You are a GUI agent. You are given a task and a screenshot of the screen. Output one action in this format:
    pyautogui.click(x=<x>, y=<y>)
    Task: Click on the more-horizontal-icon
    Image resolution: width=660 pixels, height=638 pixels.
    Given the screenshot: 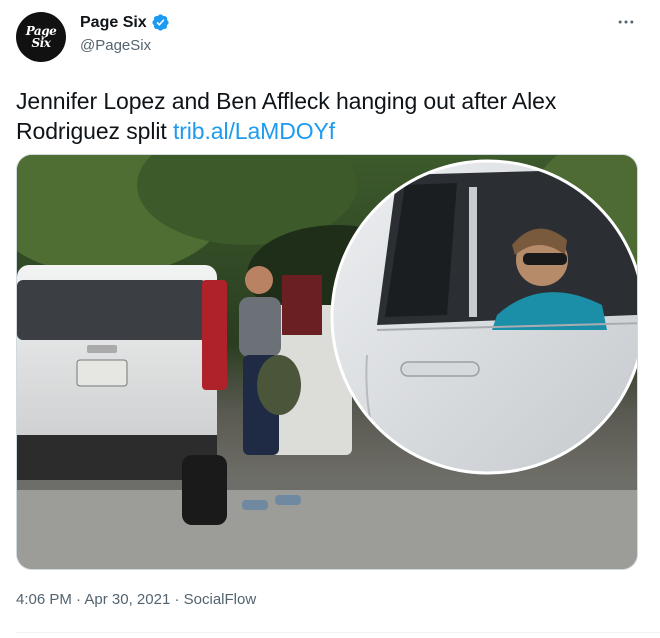 What is the action you would take?
    pyautogui.click(x=626, y=22)
    